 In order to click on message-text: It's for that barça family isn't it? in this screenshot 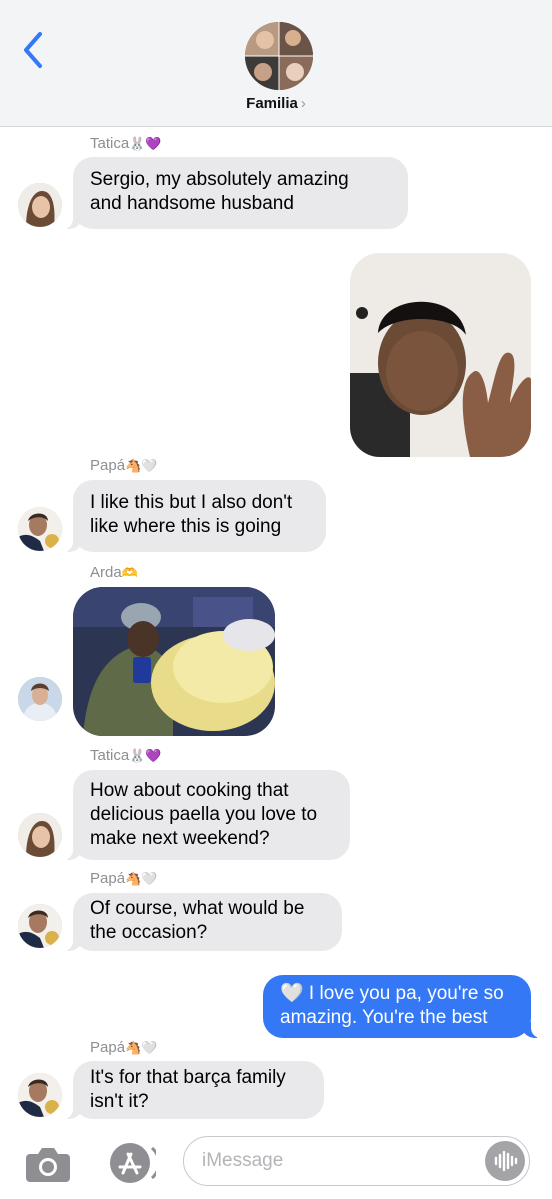, I will do `click(188, 1089)`.